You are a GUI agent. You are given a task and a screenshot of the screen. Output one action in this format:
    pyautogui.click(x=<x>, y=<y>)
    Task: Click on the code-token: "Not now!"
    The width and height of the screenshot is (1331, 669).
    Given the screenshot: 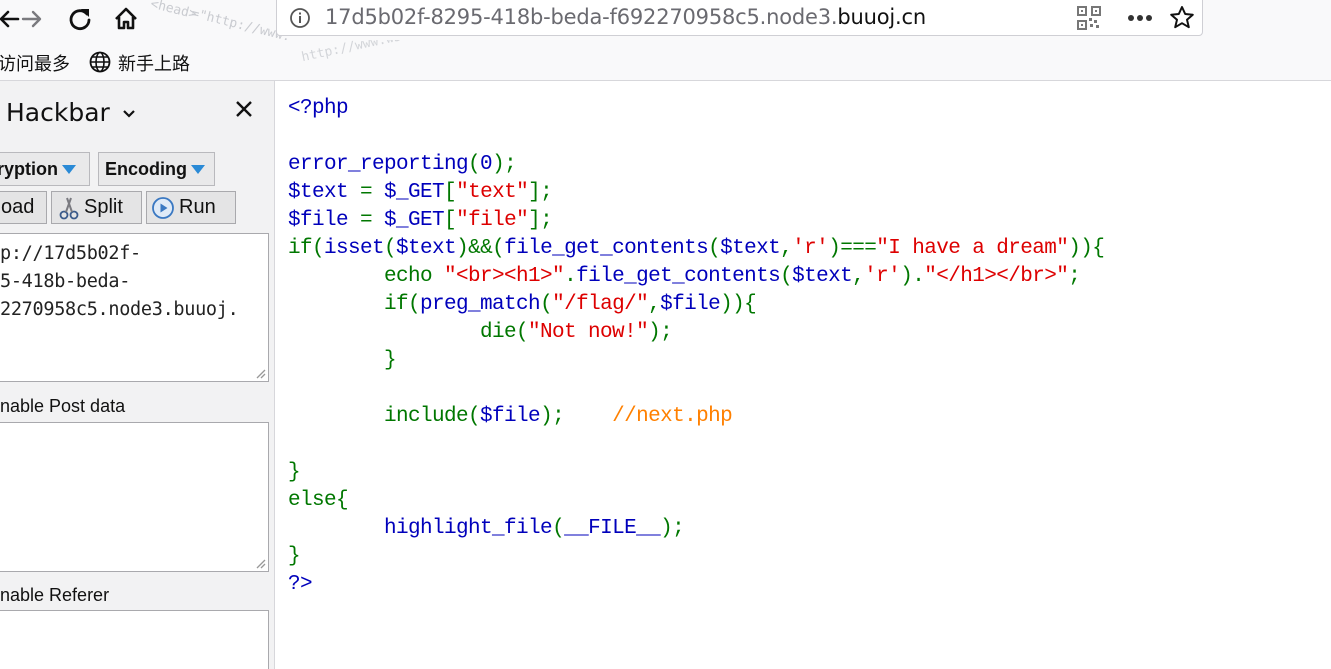 What is the action you would take?
    pyautogui.click(x=588, y=332)
    